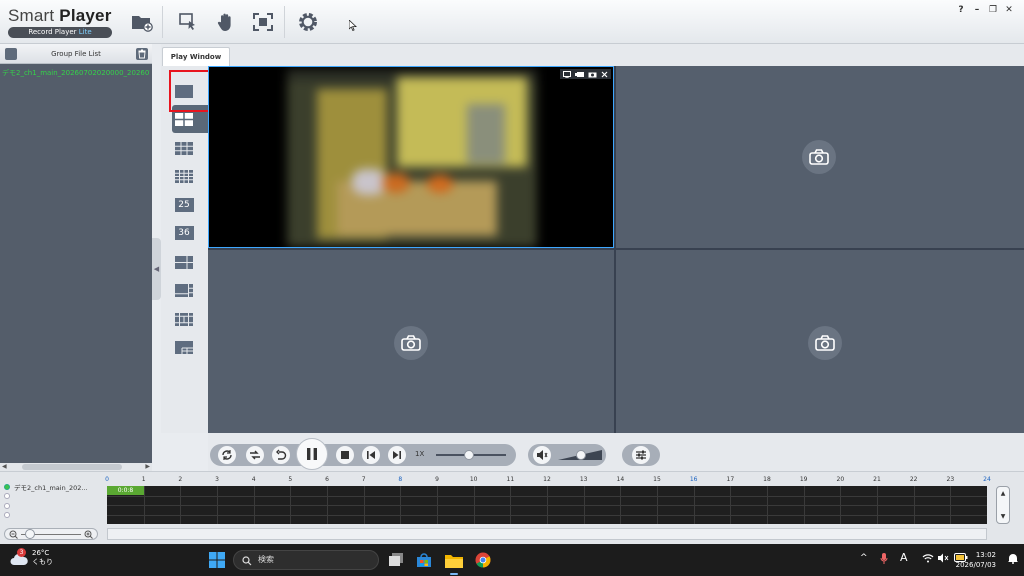 The height and width of the screenshot is (576, 1024). What do you see at coordinates (184, 262) in the screenshot?
I see `layout-6-button` at bounding box center [184, 262].